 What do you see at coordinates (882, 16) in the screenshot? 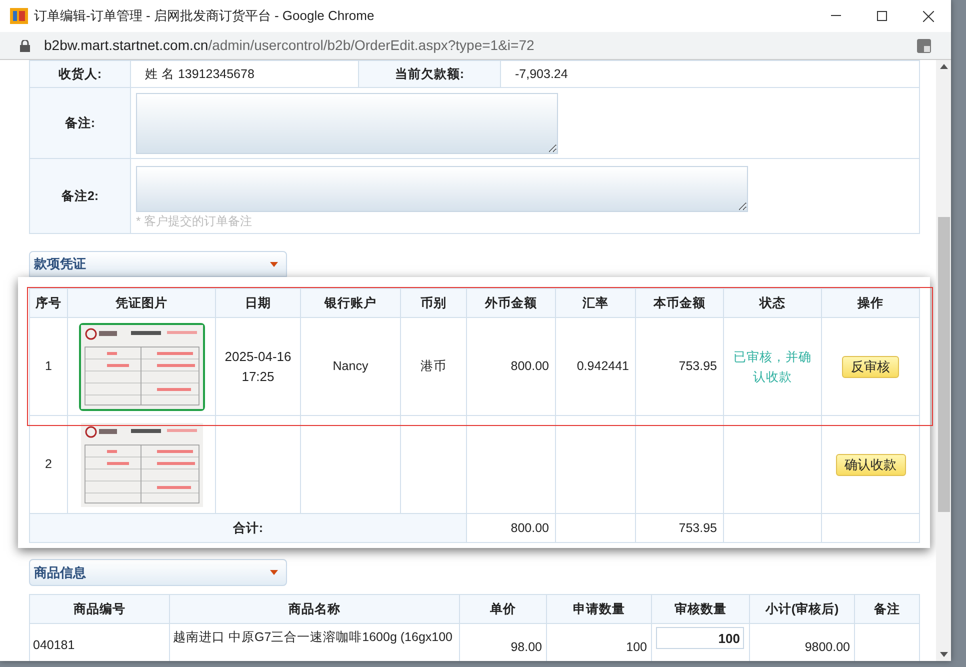
I see `maximize-icon` at bounding box center [882, 16].